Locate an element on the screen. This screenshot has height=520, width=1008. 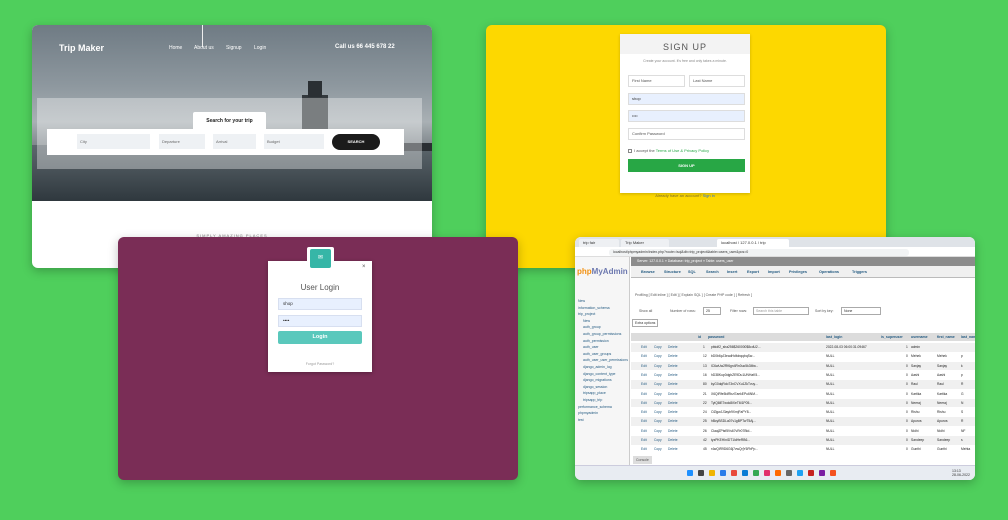
sidebar-item: auth_user_groups is located at coordinates (597, 354).